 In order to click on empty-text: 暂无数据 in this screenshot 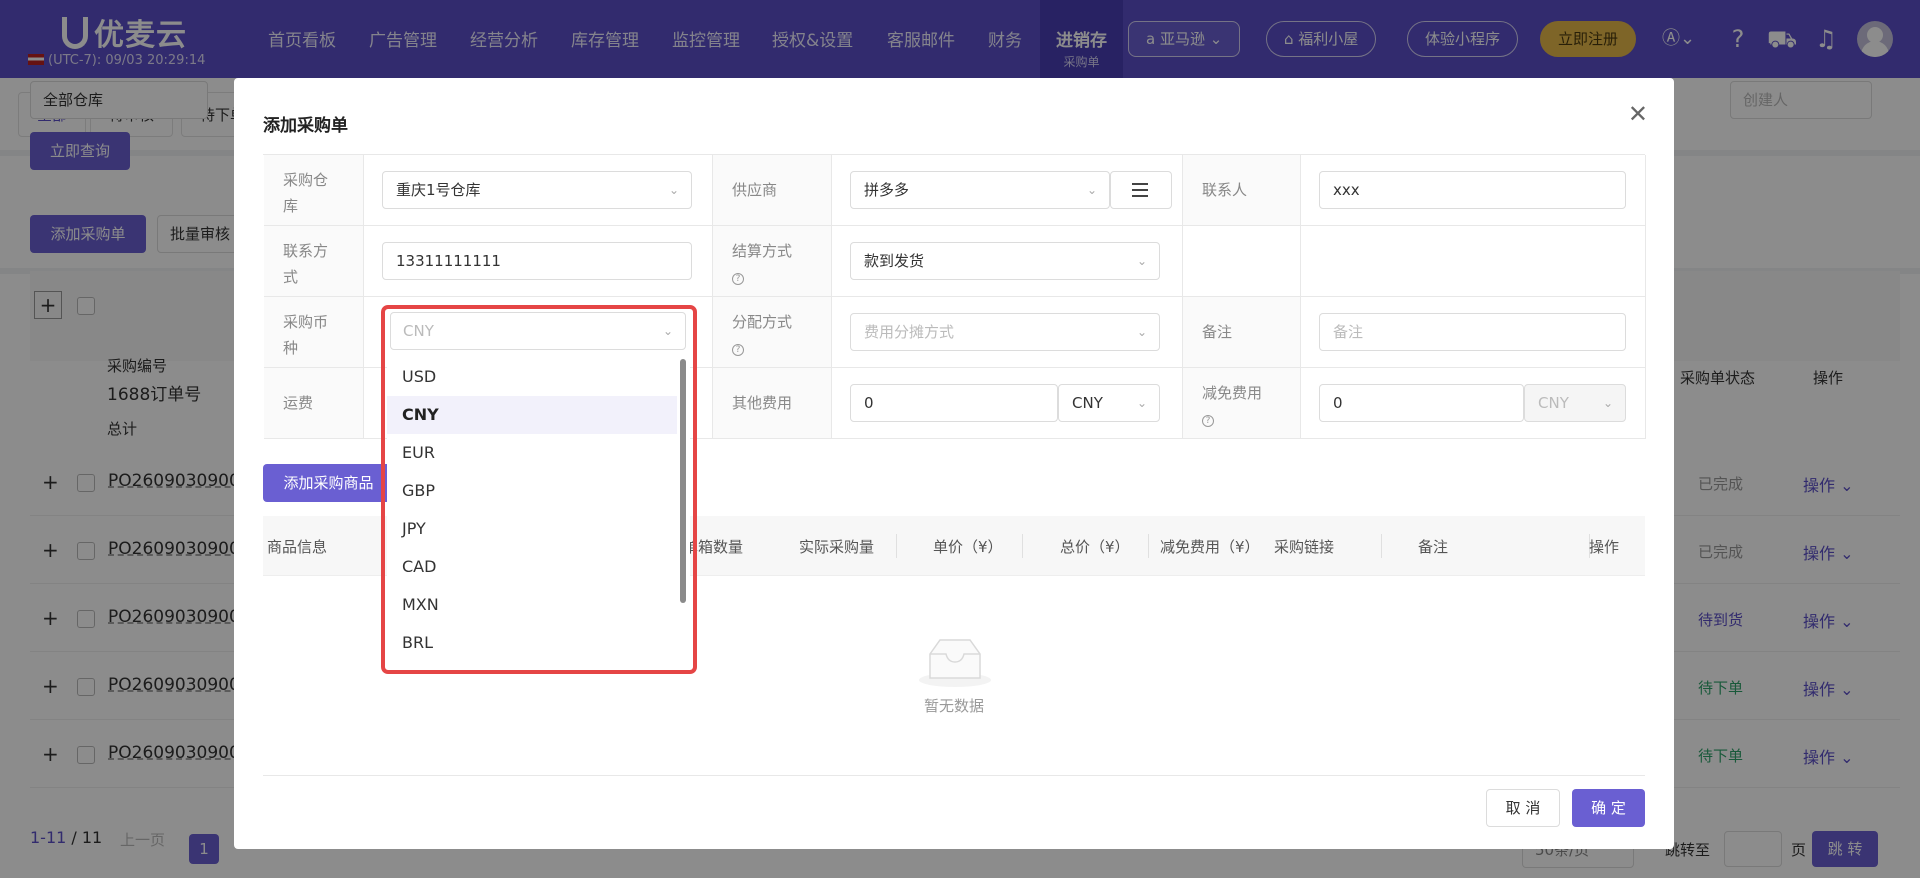, I will do `click(954, 706)`.